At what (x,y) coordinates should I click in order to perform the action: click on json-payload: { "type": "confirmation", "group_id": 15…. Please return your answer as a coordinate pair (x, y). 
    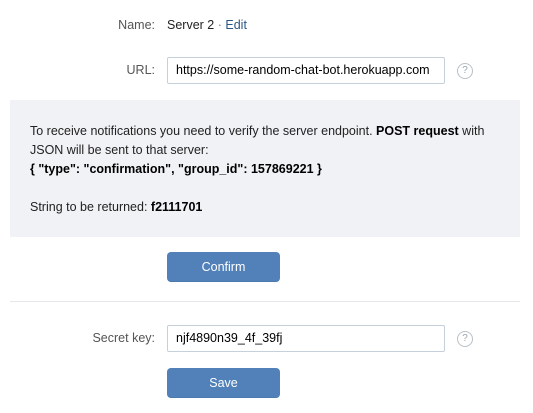
    Looking at the image, I should click on (176, 169).